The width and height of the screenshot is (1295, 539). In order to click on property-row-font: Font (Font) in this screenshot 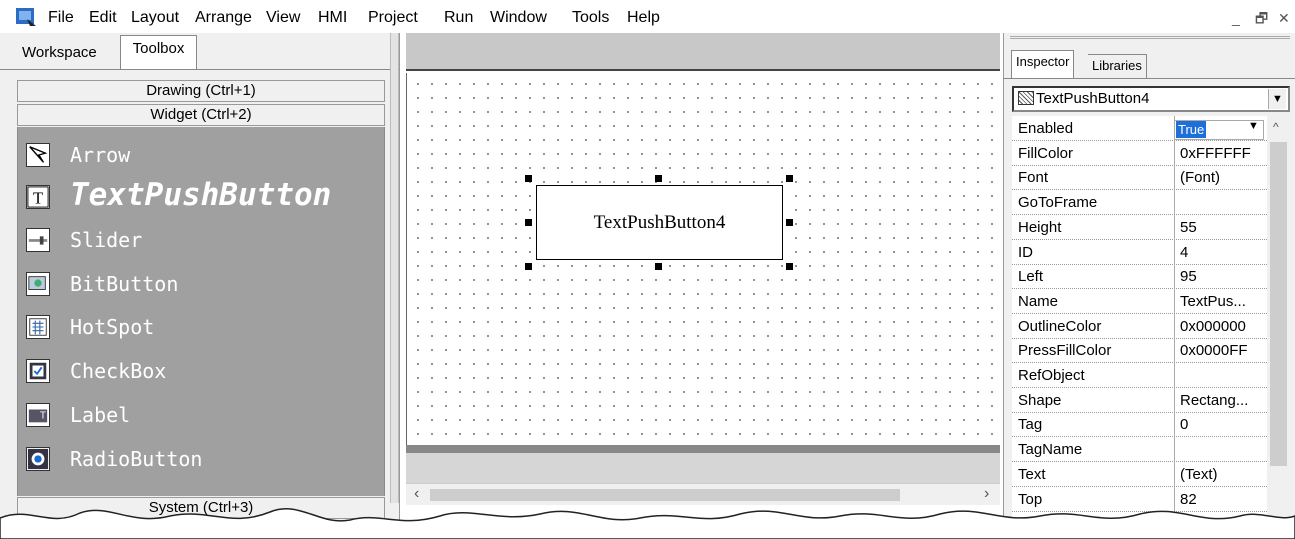, I will do `click(1139, 178)`.